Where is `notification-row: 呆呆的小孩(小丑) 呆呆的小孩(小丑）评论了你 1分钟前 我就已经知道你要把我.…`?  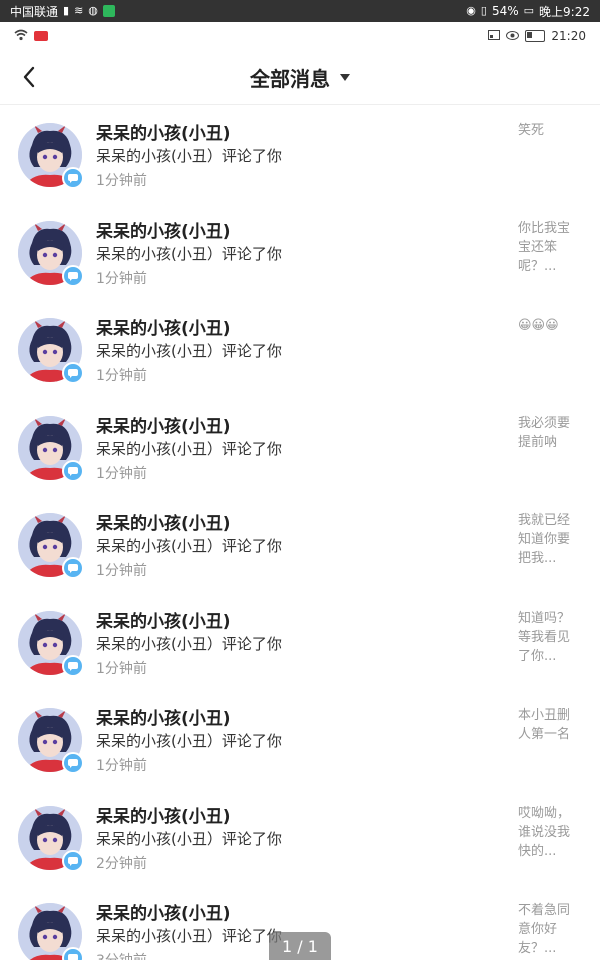
notification-row: 呆呆的小孩(小丑) 呆呆的小孩(小丑）评论了你 1分钟前 我就已经知道你要把我.… is located at coordinates (300, 544).